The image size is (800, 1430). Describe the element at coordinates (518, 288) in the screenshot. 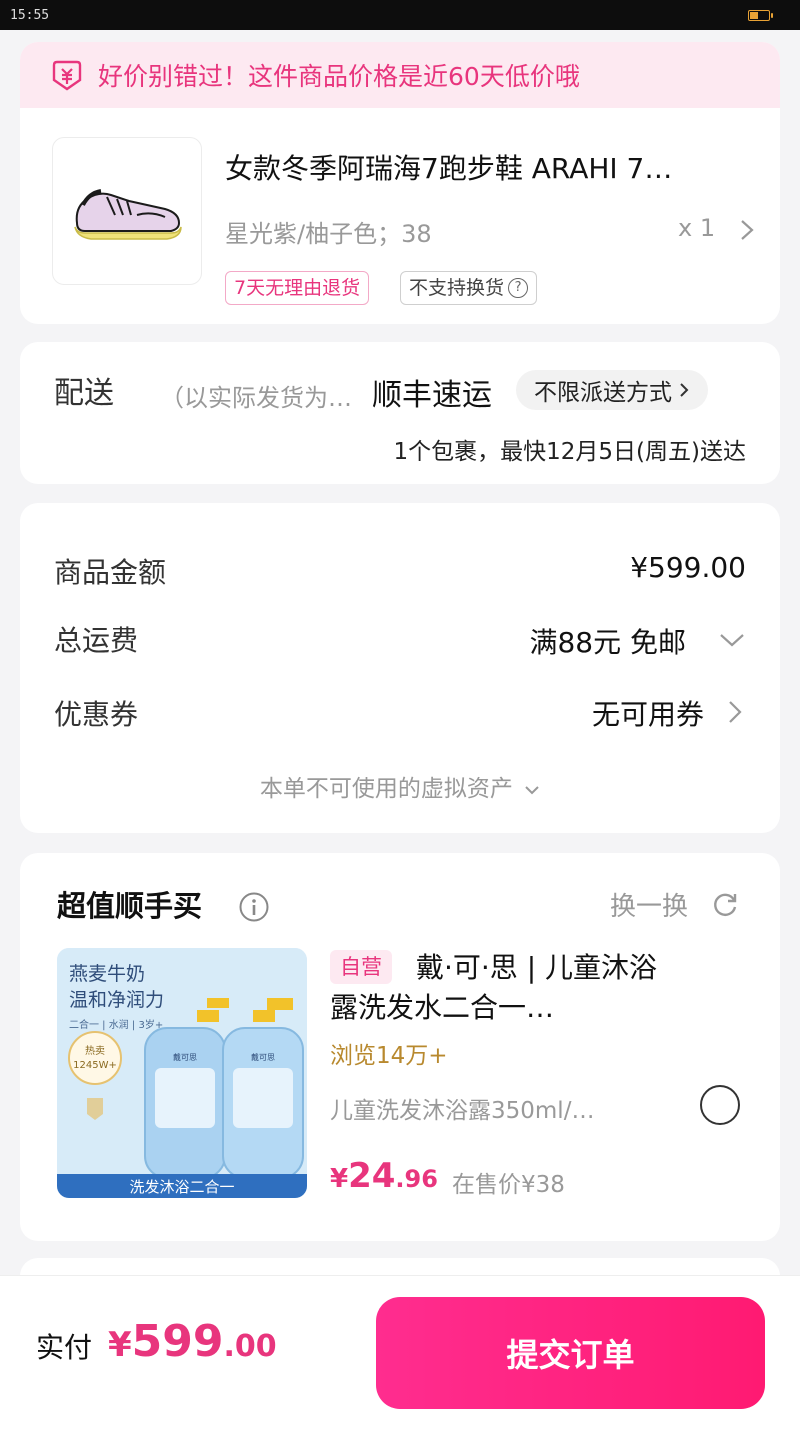

I see `question-icon: ?` at that location.